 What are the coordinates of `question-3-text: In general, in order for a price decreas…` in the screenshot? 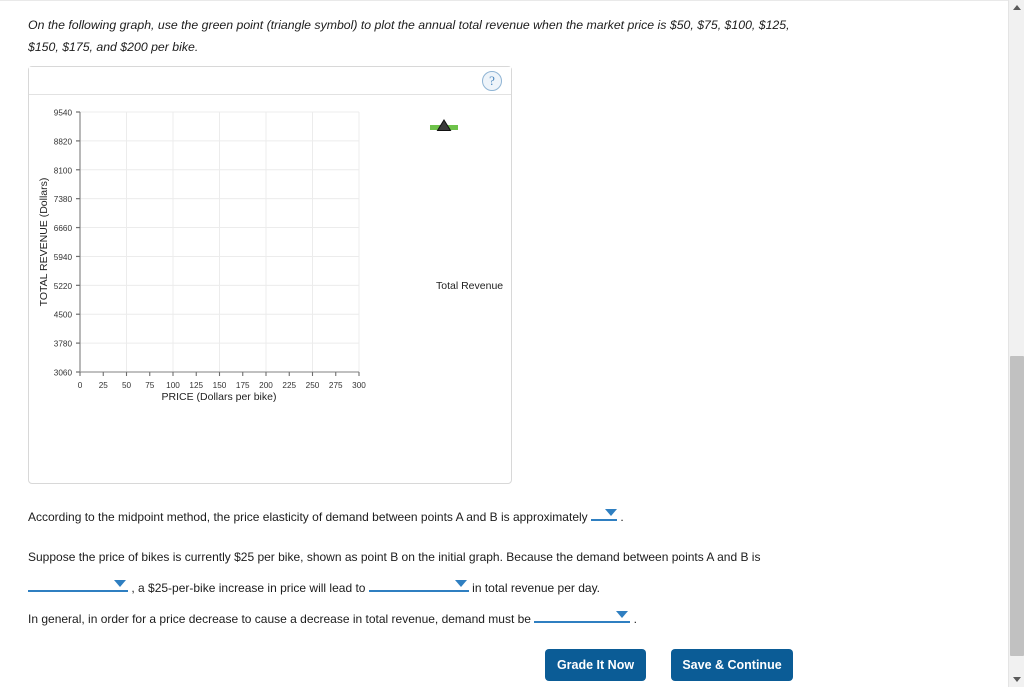 It's located at (279, 619).